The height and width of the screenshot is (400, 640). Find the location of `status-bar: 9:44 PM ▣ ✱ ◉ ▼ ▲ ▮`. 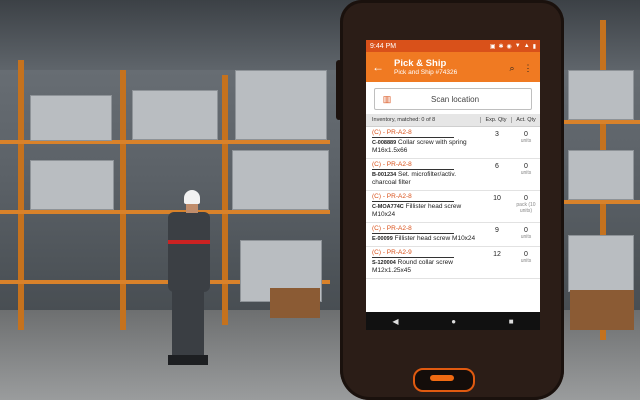

status-bar: 9:44 PM ▣ ✱ ◉ ▼ ▲ ▮ is located at coordinates (453, 46).